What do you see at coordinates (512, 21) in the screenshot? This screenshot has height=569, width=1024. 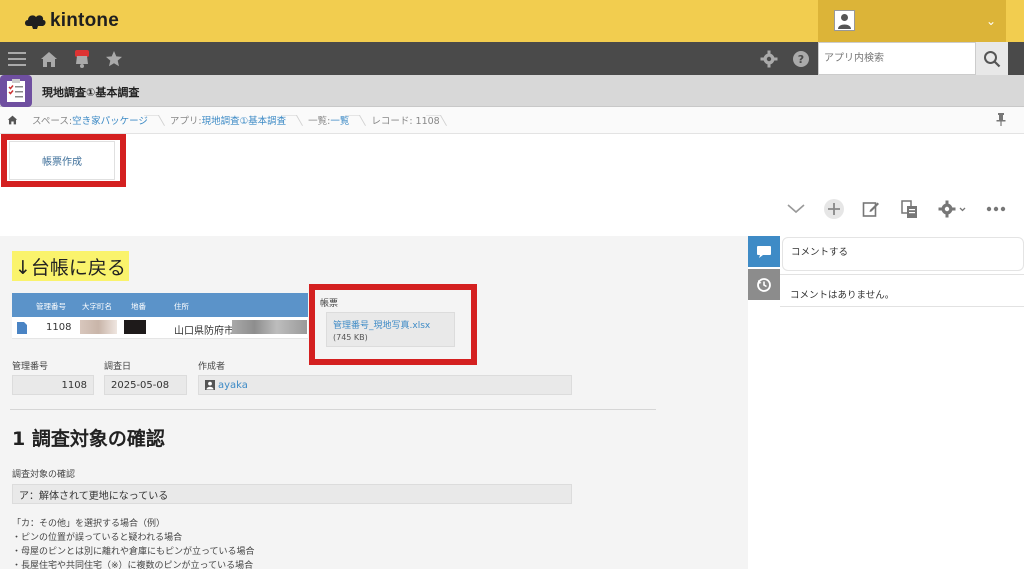 I see `top-header: kintone ⌄` at bounding box center [512, 21].